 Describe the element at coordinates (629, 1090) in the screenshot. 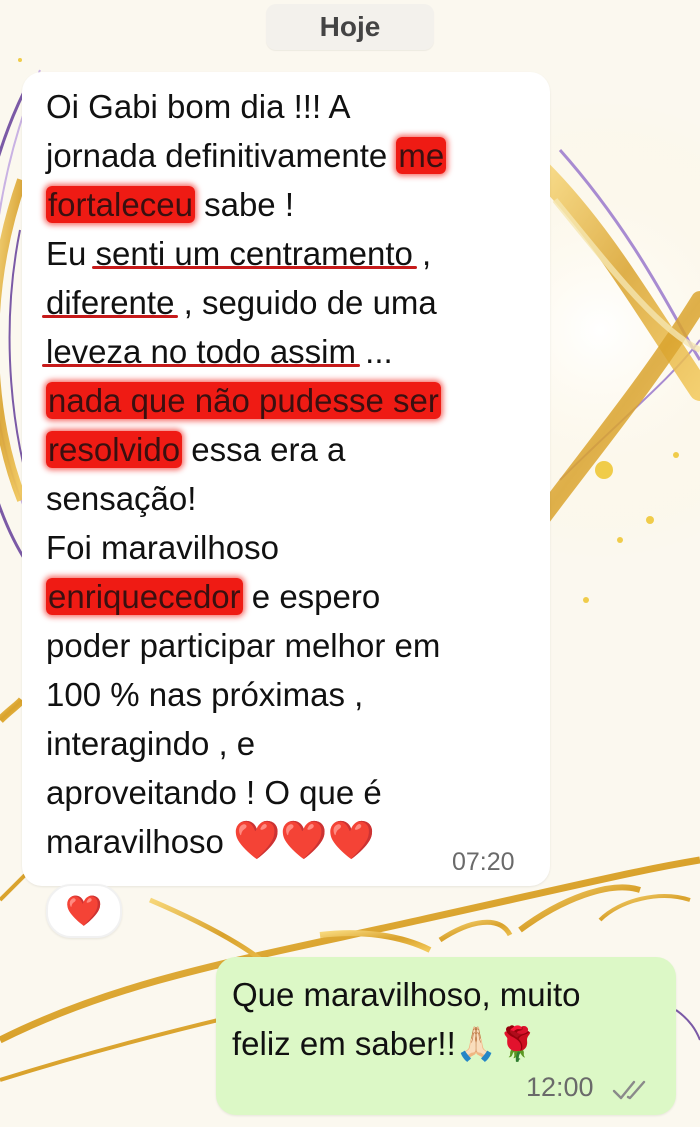

I see `double-check-icon` at that location.